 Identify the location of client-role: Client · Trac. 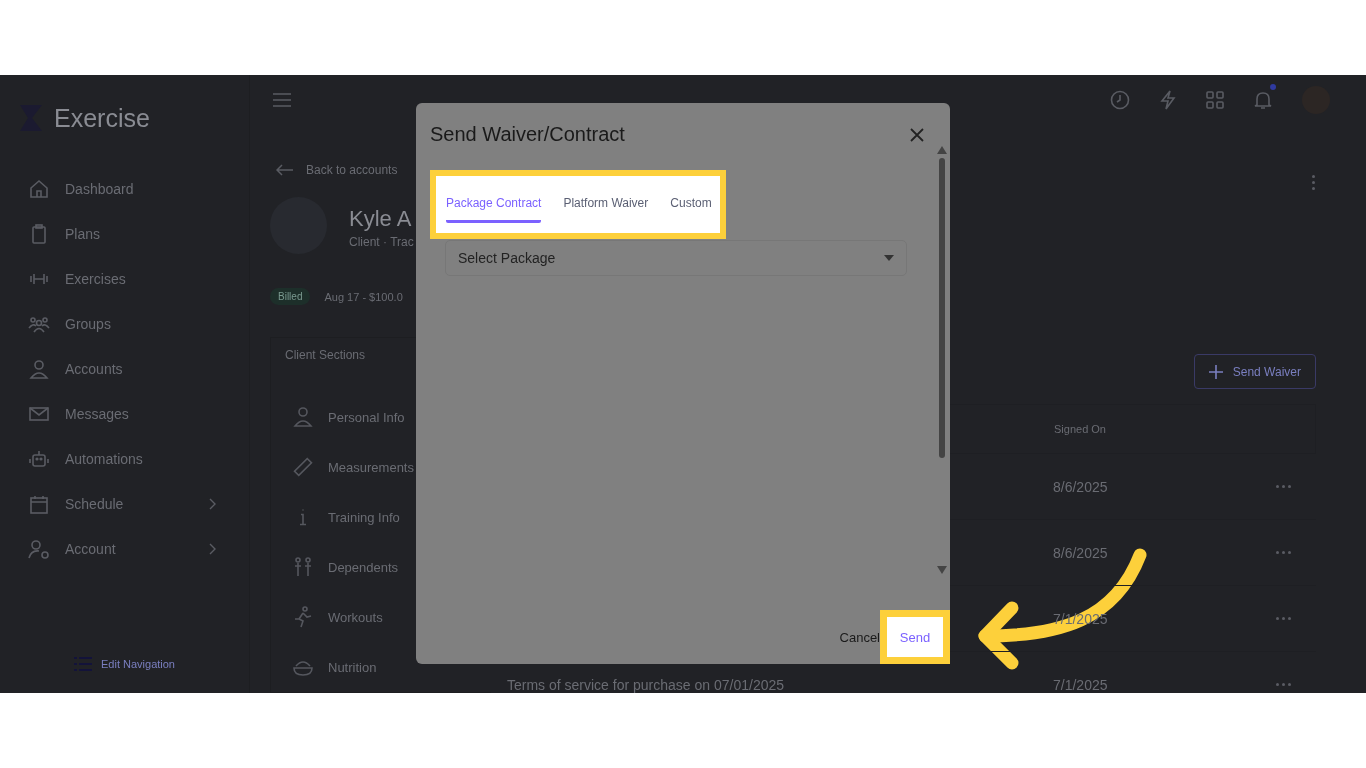
(381, 241).